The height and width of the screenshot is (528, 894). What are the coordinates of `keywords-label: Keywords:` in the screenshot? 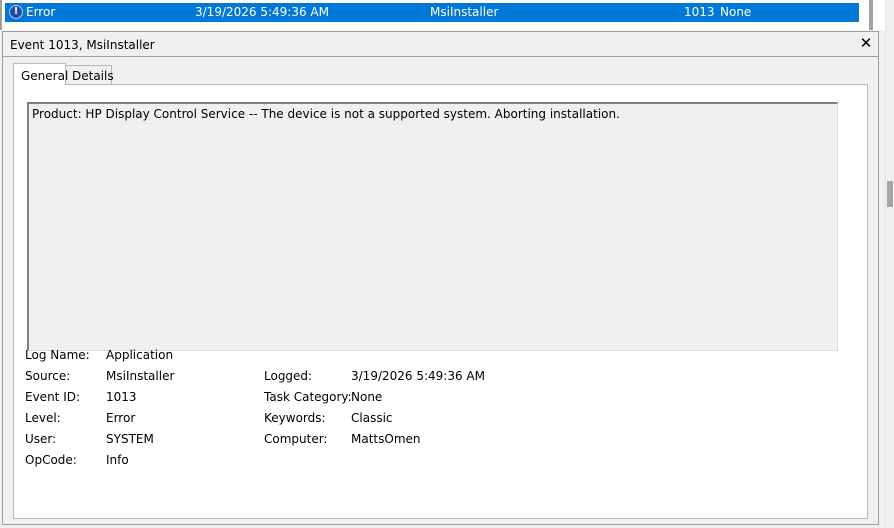 It's located at (295, 418).